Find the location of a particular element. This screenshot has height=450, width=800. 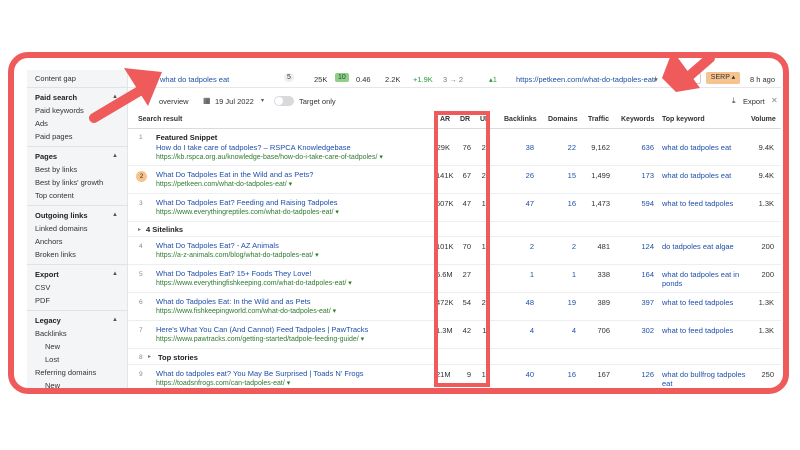

sidebar-section-pages: Pages is located at coordinates (46, 156).